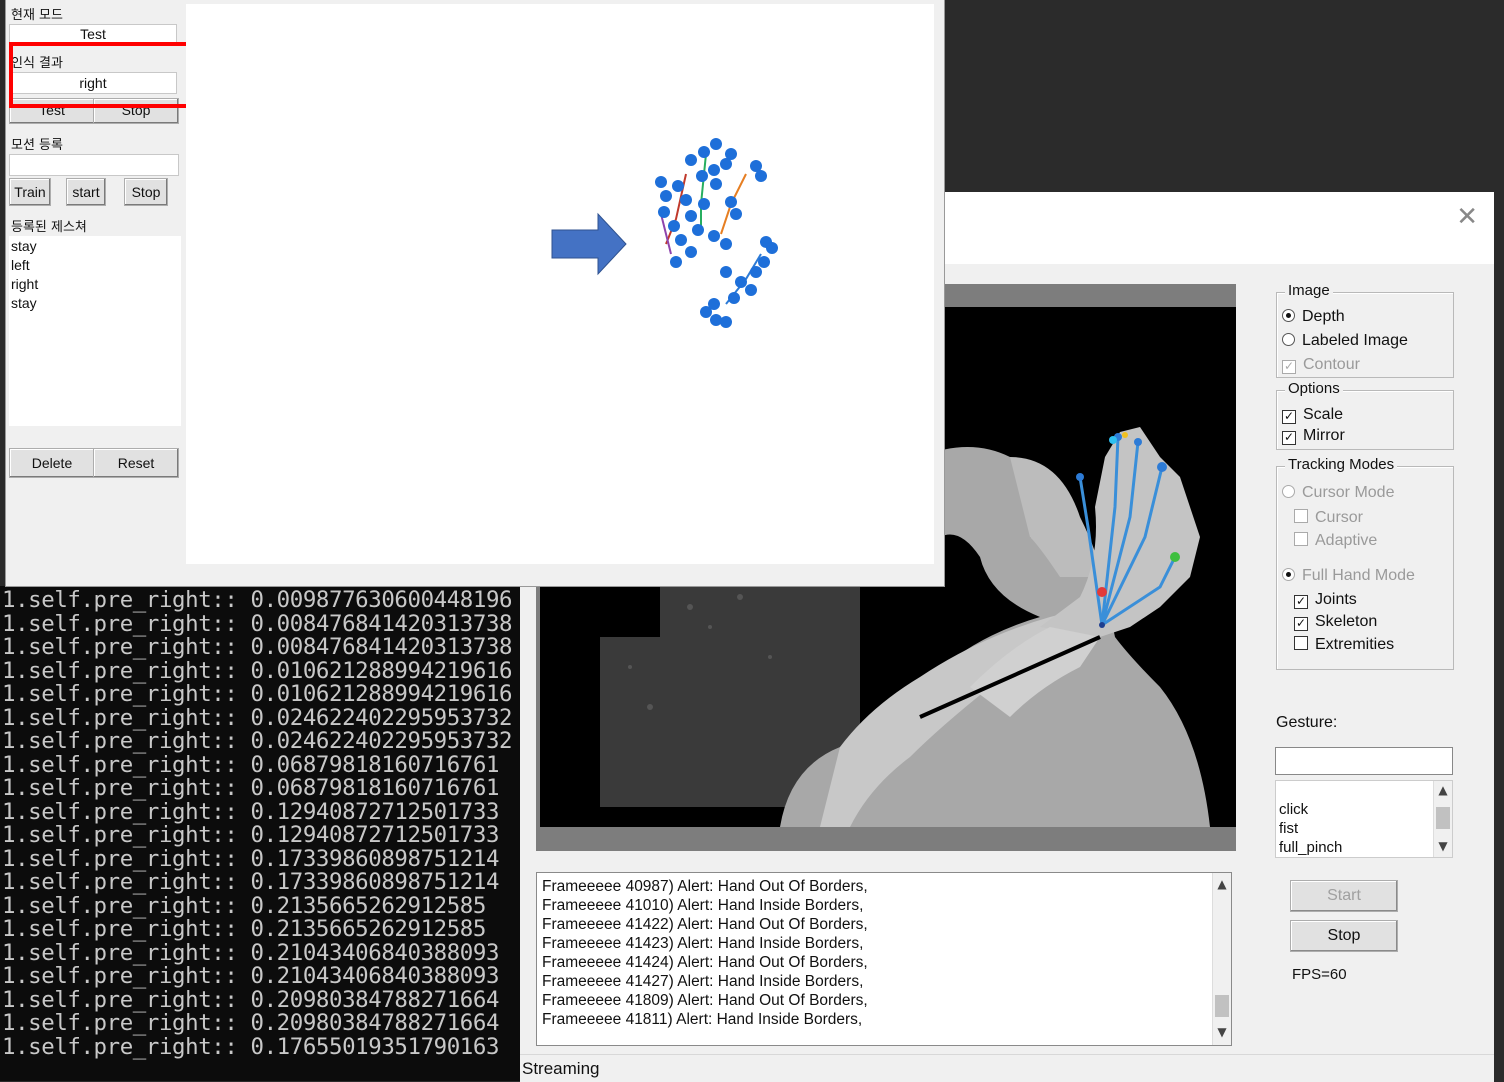  What do you see at coordinates (1288, 828) in the screenshot?
I see `gesture-item: fist` at bounding box center [1288, 828].